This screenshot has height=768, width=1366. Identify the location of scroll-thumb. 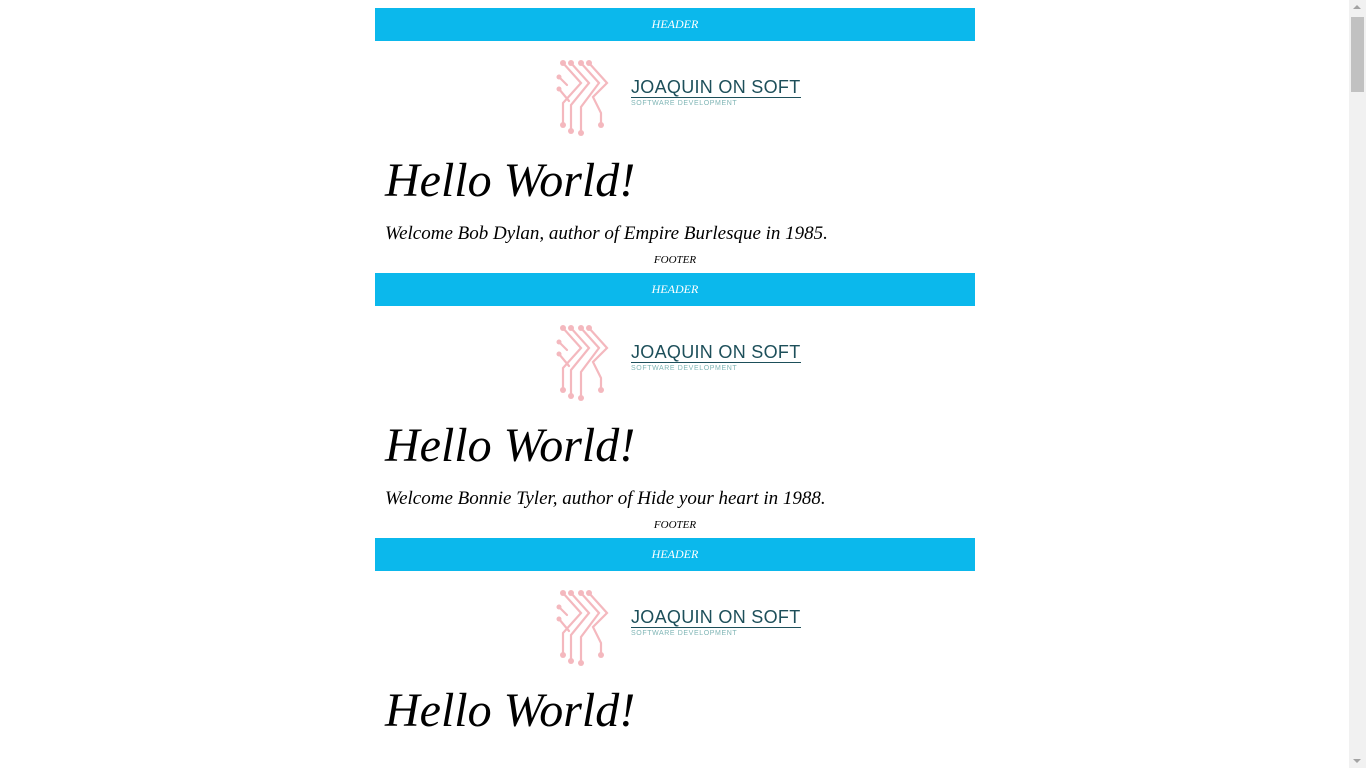
(1357, 54).